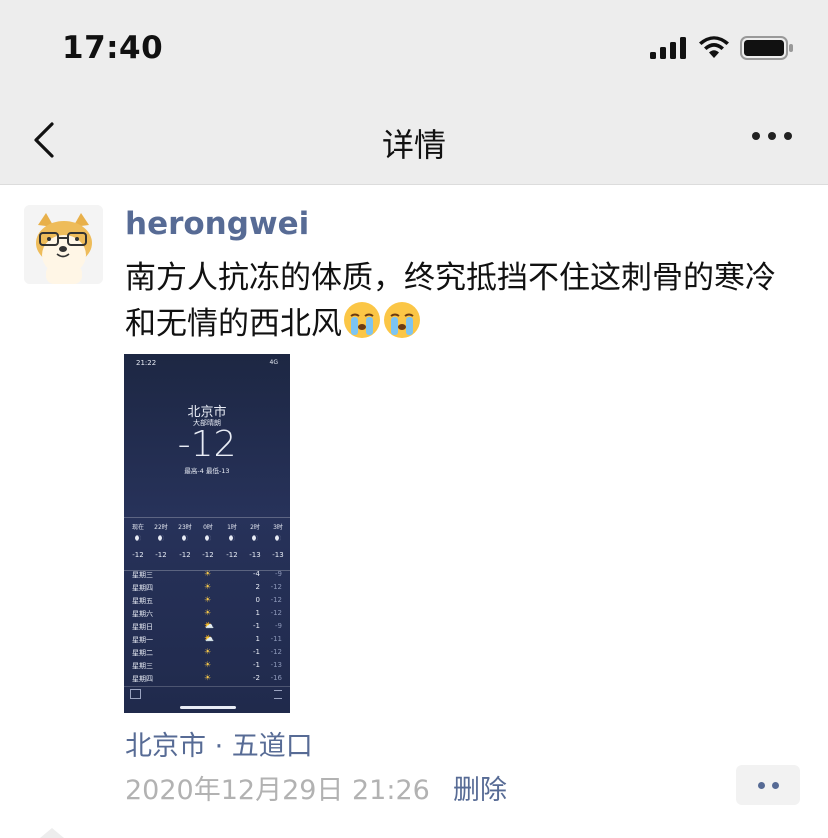 The width and height of the screenshot is (828, 838). Describe the element at coordinates (207, 471) in the screenshot. I see `photo-hi-lo: 最高-4 最低-13` at that location.